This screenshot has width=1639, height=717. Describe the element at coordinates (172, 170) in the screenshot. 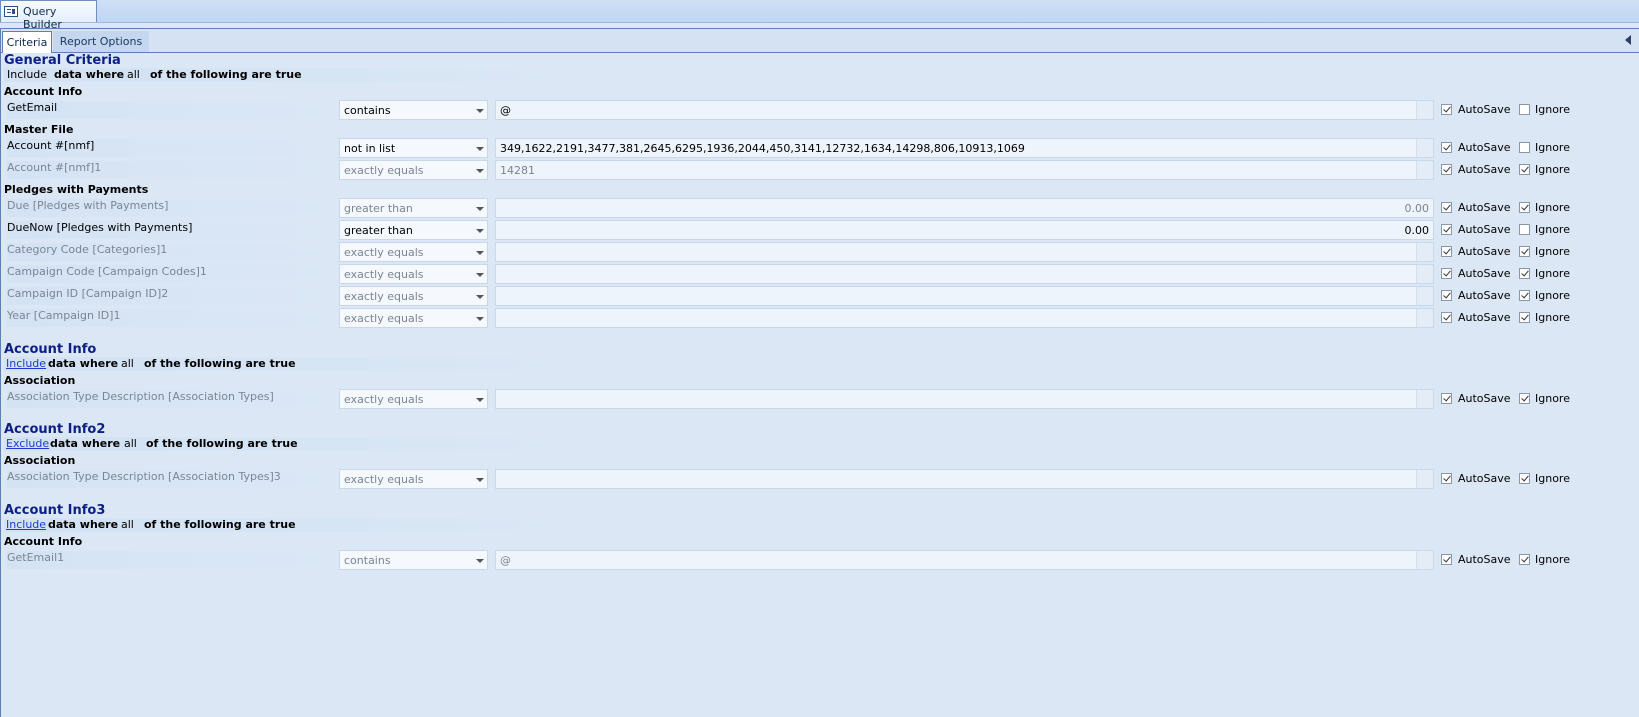

I see `field-name: Account #[nmf]1` at that location.